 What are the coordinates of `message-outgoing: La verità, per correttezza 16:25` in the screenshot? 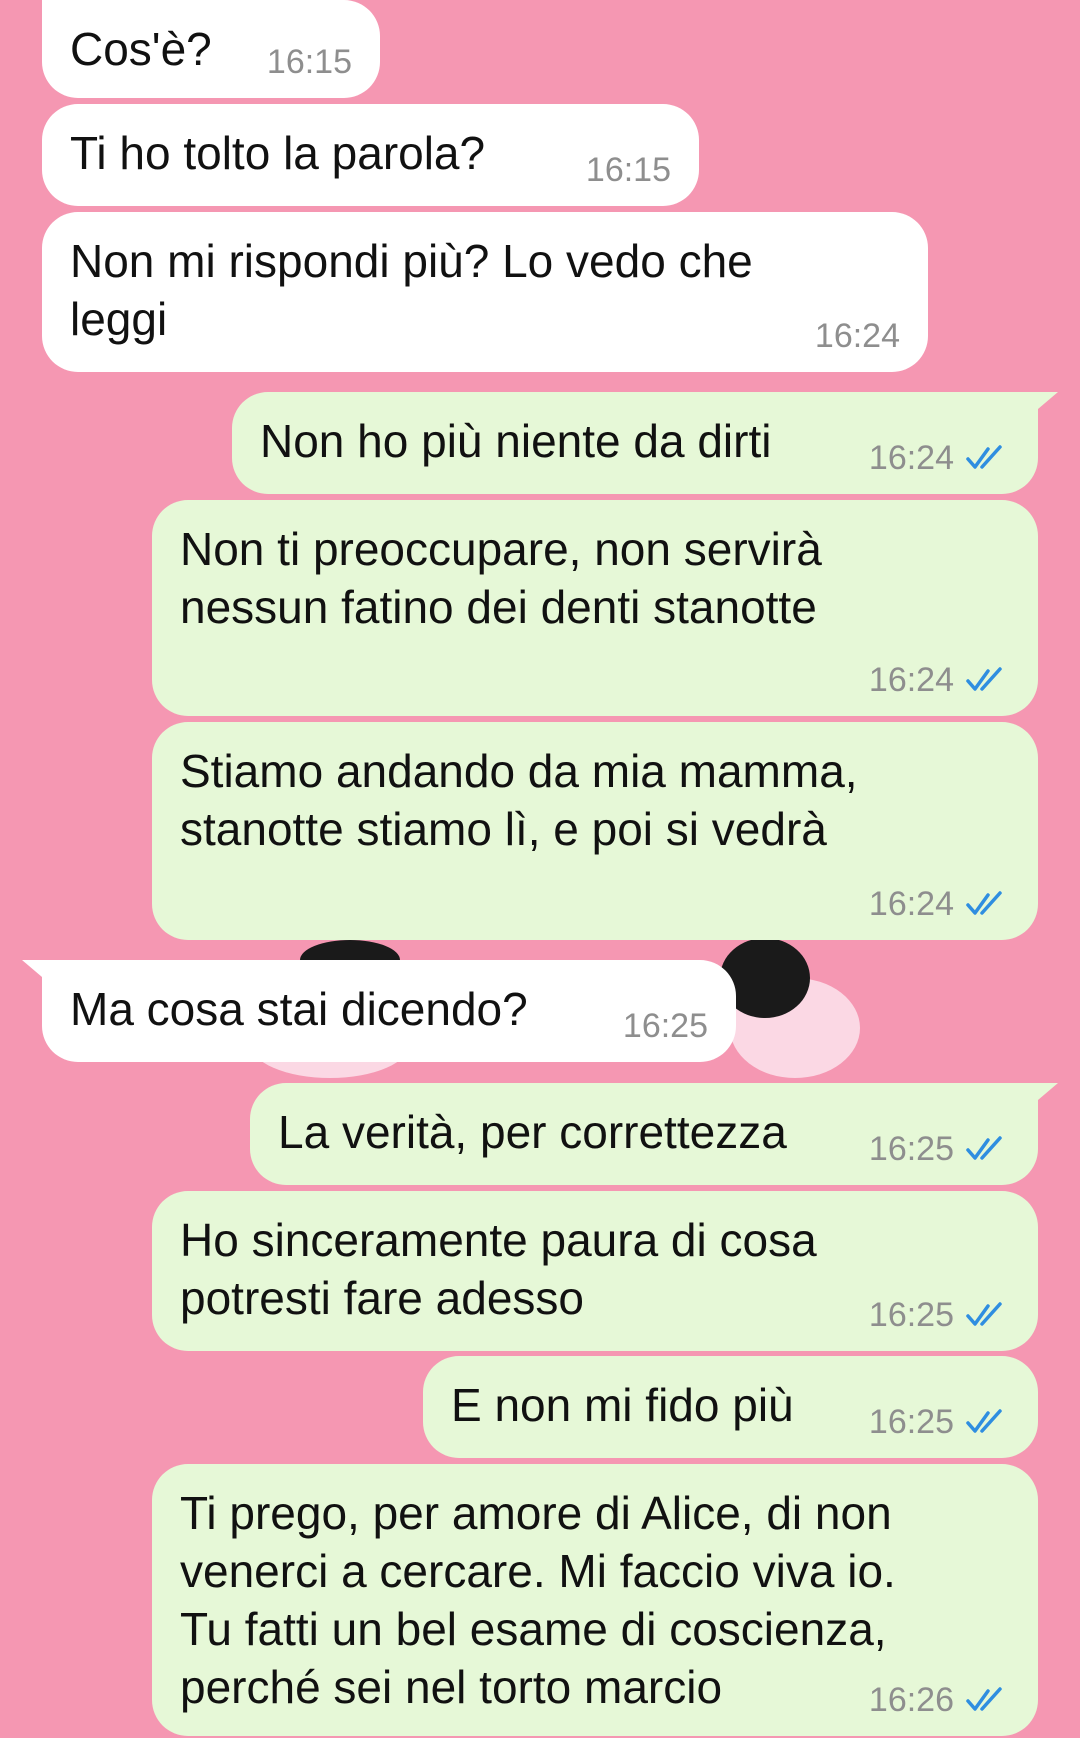 It's located at (654, 1134).